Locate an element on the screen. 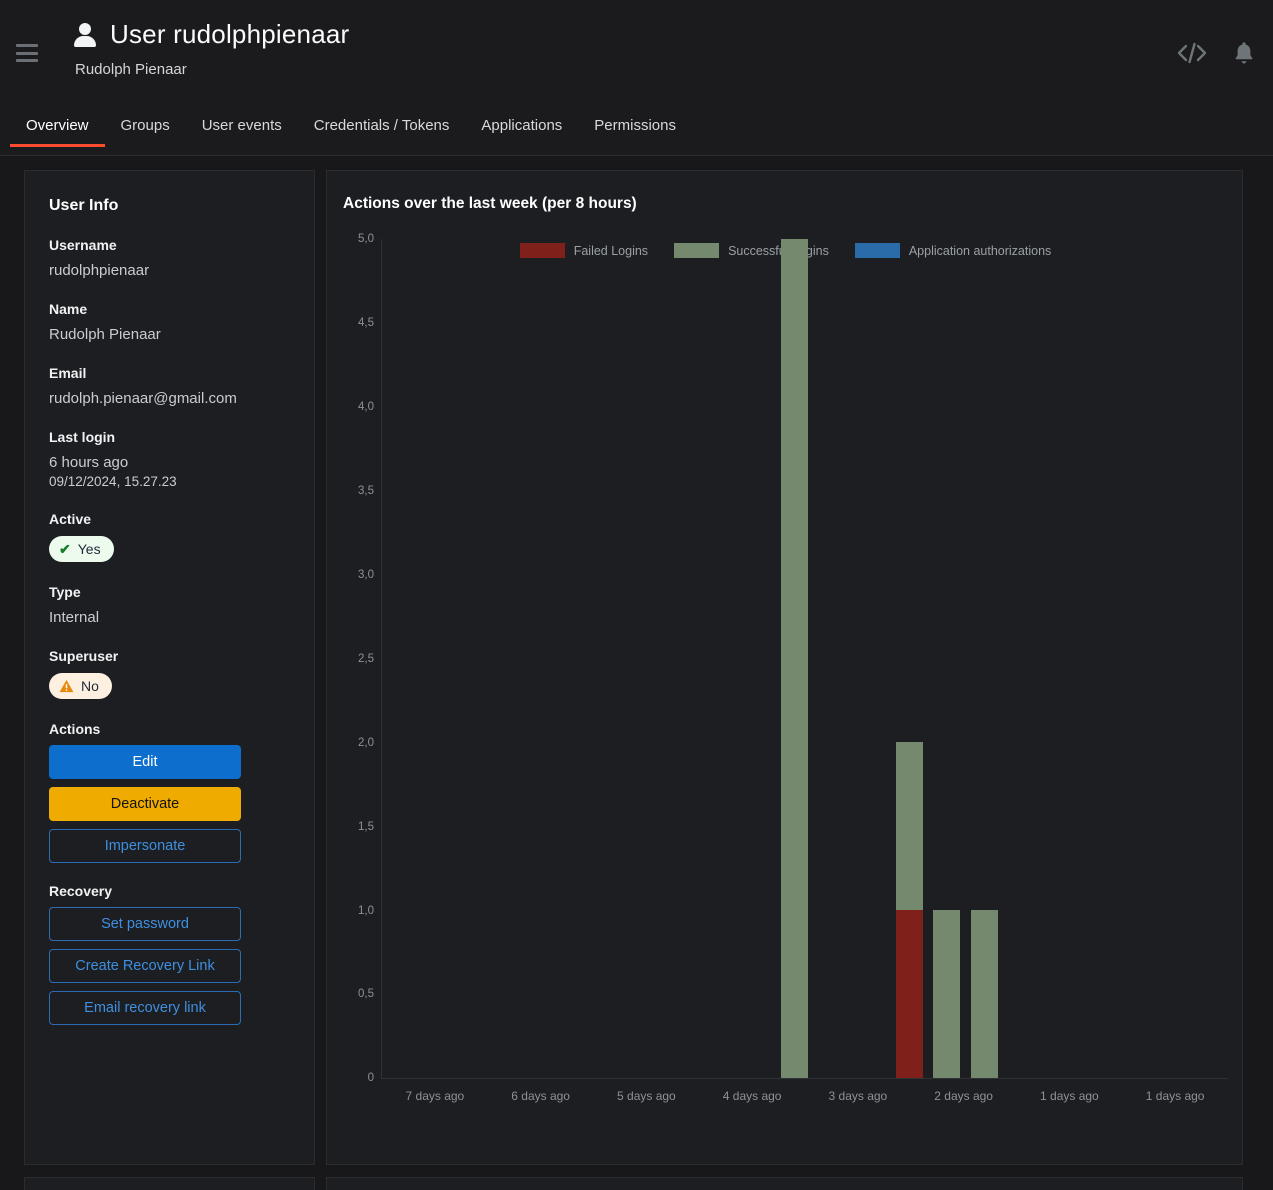 The image size is (1273, 1190). email-value: rudolph.pienaar@gmail.com is located at coordinates (143, 398).